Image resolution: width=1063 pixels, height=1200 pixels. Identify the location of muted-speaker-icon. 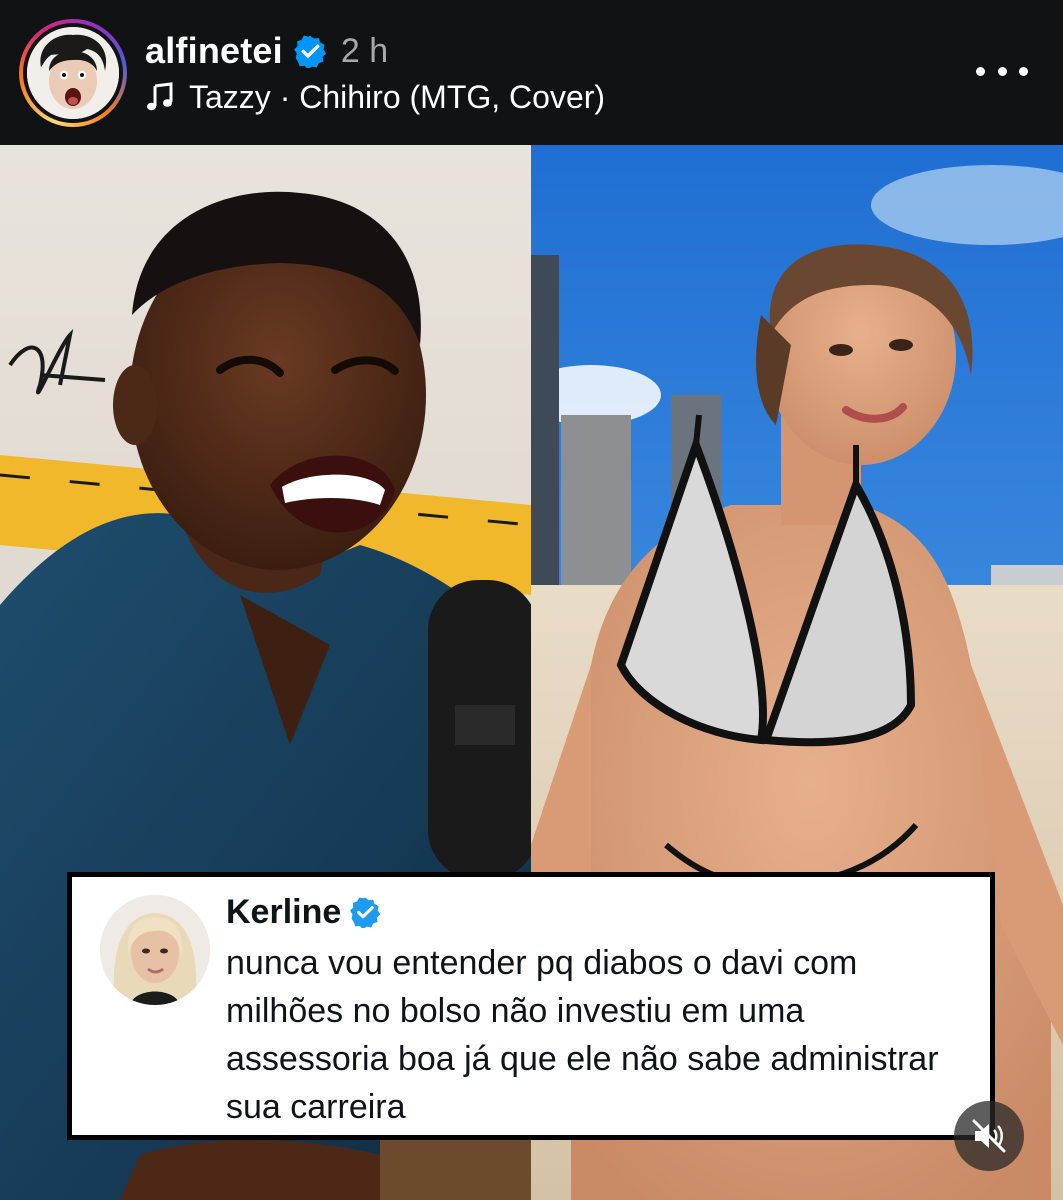
(989, 1136).